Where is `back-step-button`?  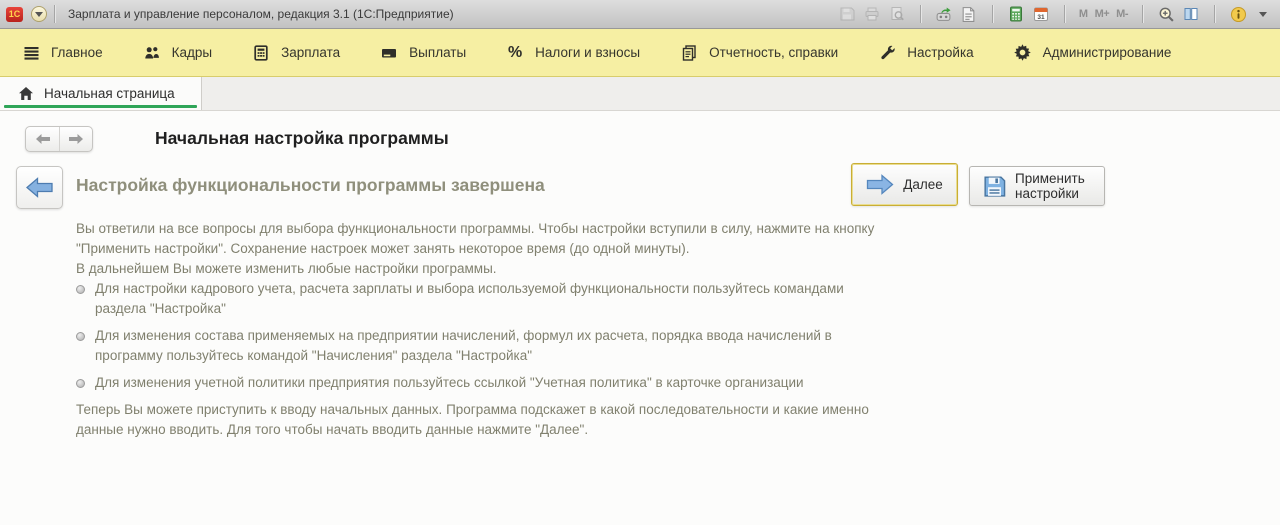 back-step-button is located at coordinates (39, 187).